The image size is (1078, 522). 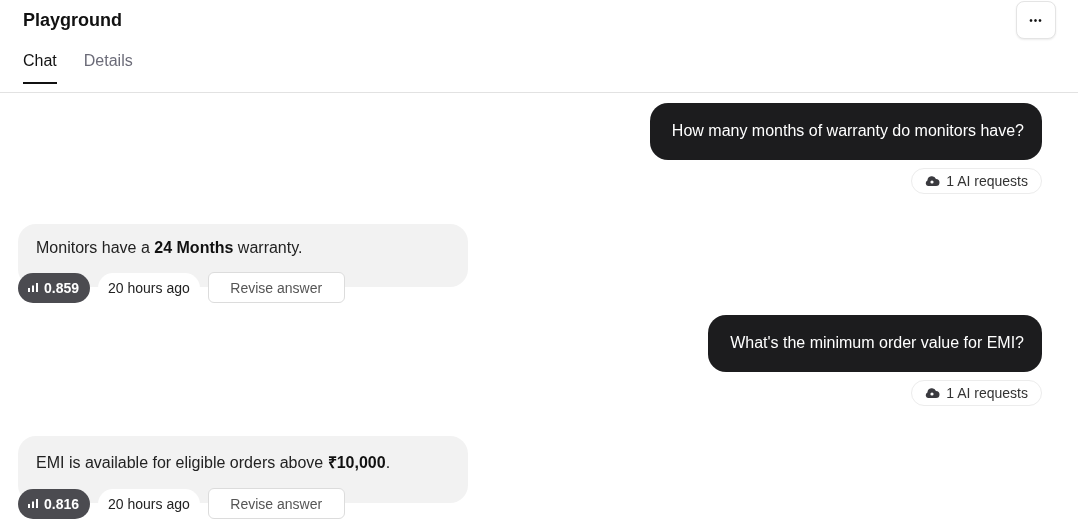 What do you see at coordinates (72, 20) in the screenshot?
I see `page-title: Playground` at bounding box center [72, 20].